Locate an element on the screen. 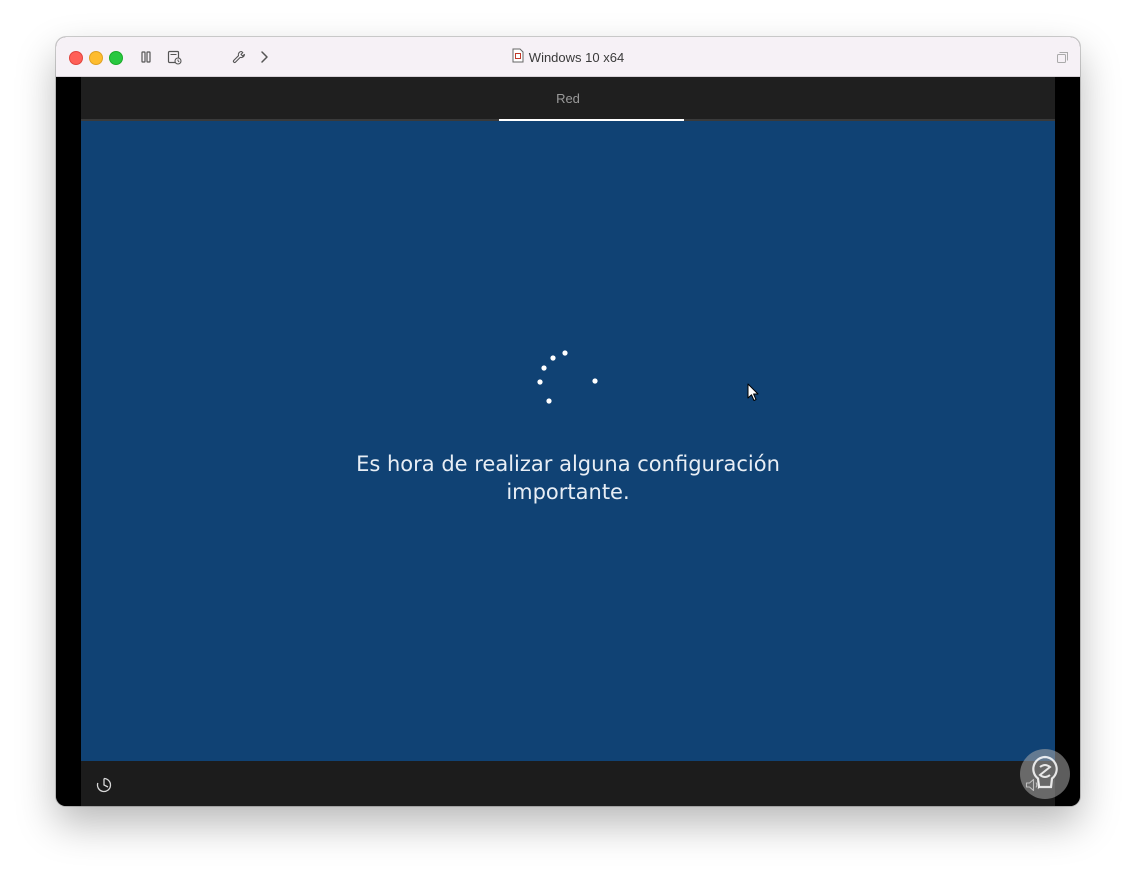 This screenshot has height=881, width=1136. ease-of-access-icon is located at coordinates (104, 785).